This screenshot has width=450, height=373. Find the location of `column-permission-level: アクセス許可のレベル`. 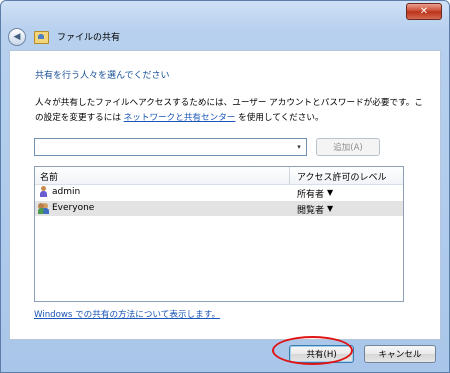

column-permission-level: アクセス許可のレベル is located at coordinates (342, 176).